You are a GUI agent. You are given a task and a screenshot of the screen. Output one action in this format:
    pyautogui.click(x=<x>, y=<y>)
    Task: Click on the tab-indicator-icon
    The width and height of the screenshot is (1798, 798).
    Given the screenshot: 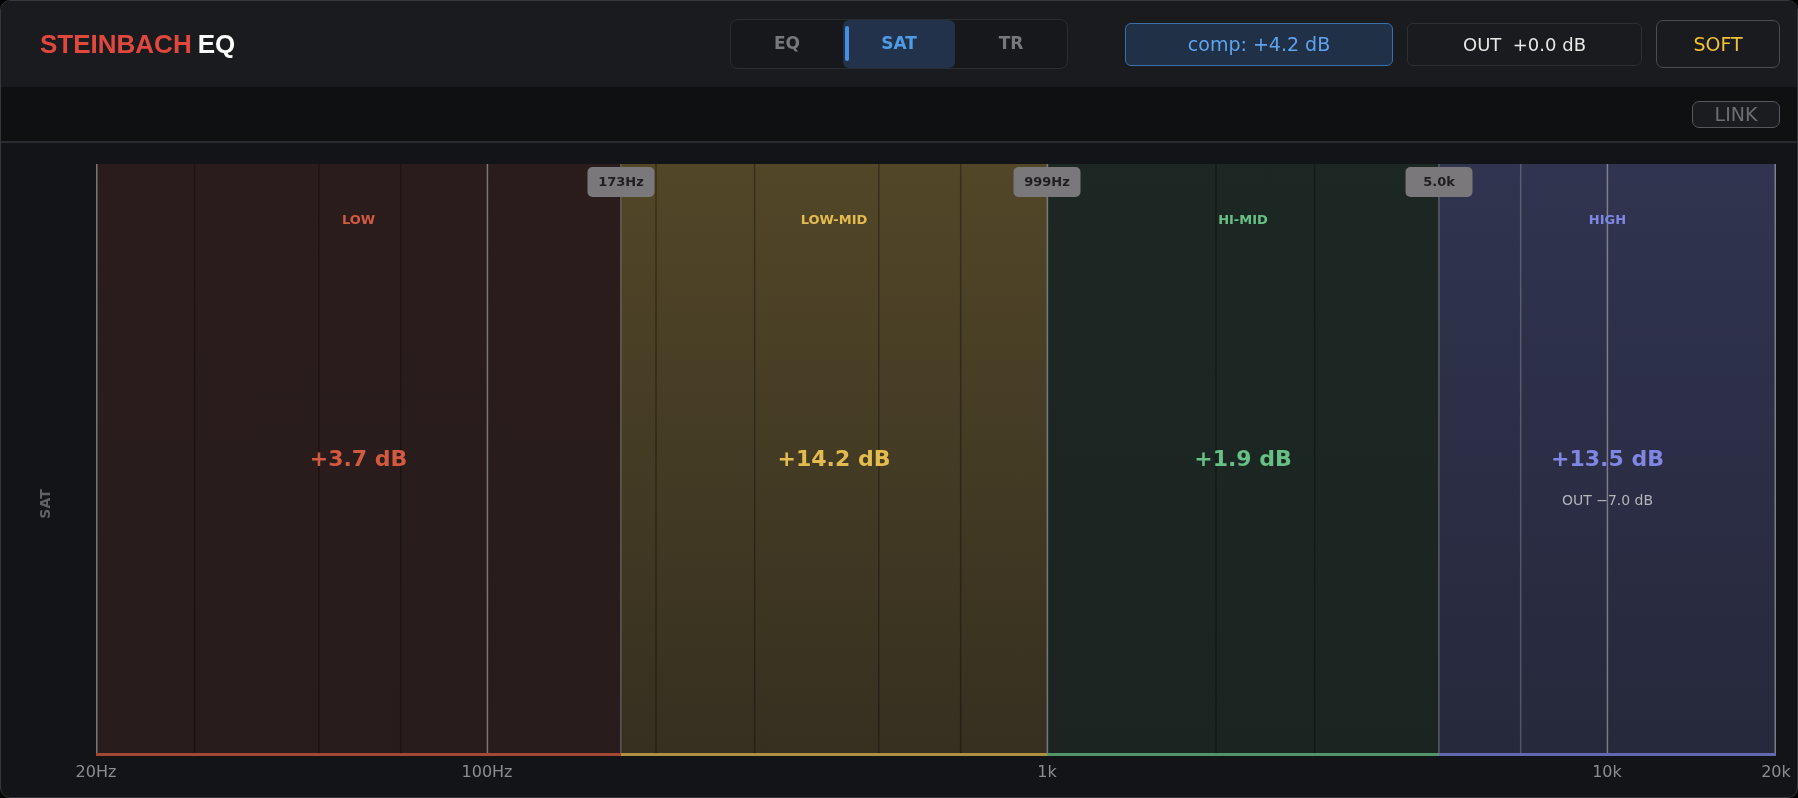 What is the action you would take?
    pyautogui.click(x=847, y=43)
    